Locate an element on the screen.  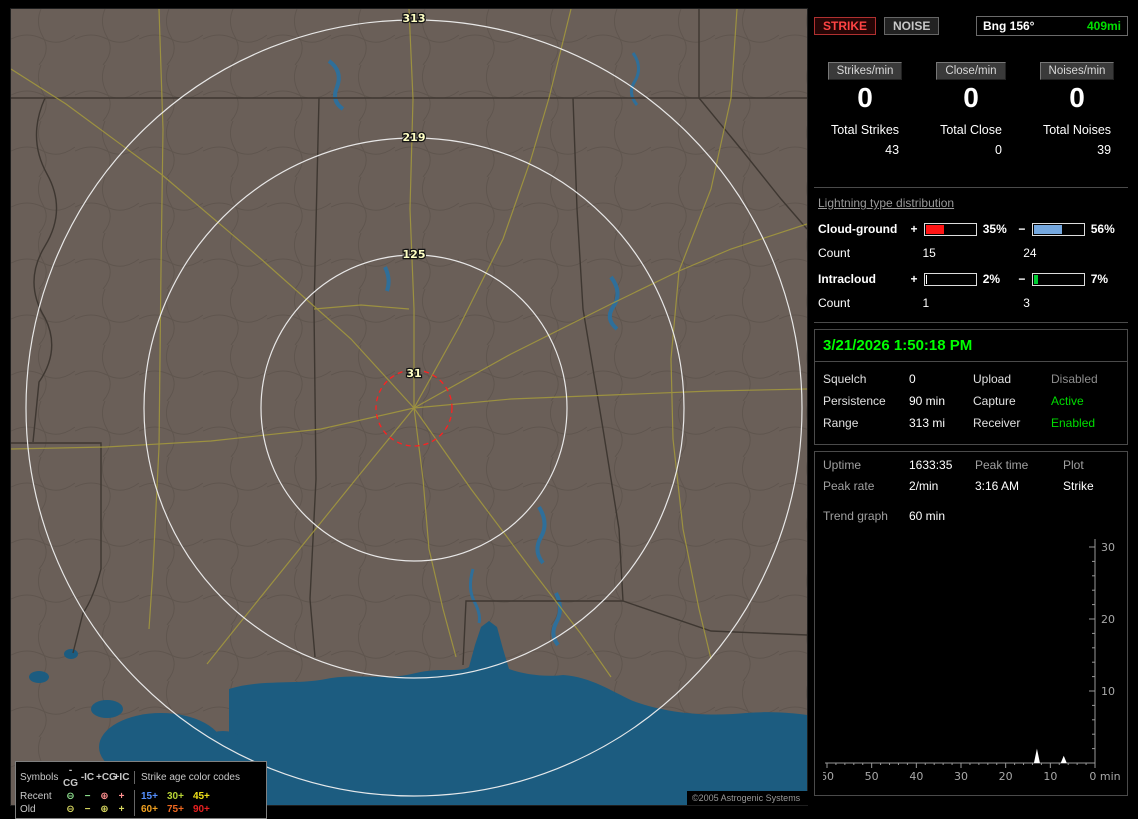
close-column: Close/min 0 Total Close 0 is located at coordinates (971, 109).